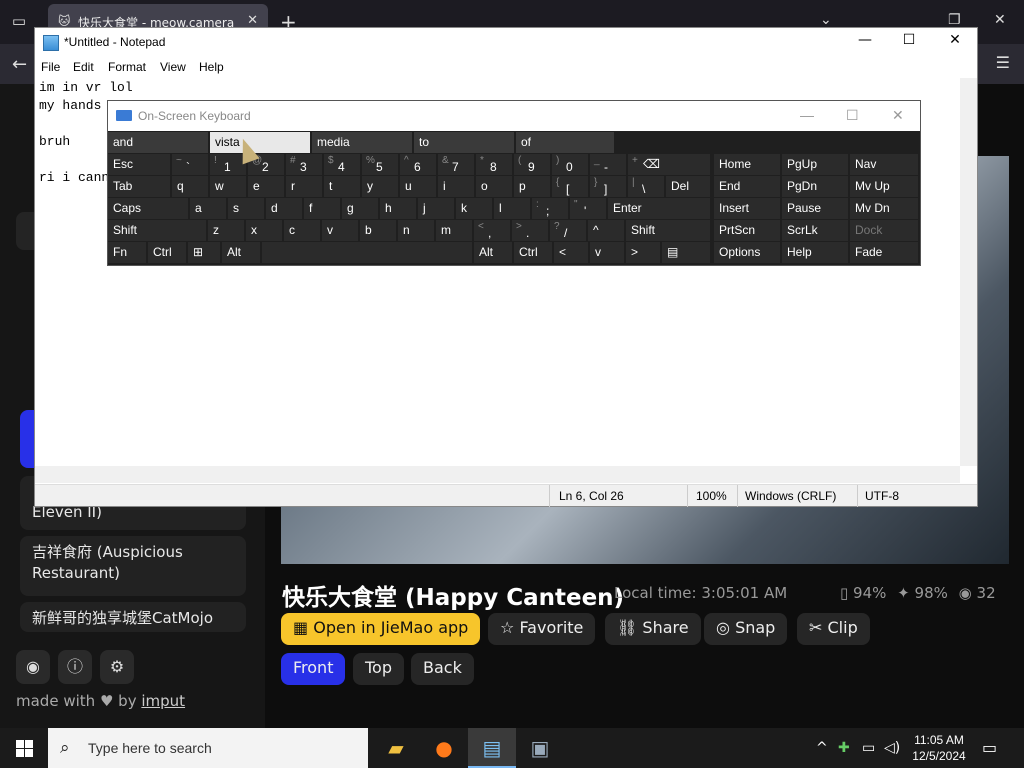 The image size is (1024, 768). What do you see at coordinates (532, 164) in the screenshot?
I see `key-9: (9` at bounding box center [532, 164].